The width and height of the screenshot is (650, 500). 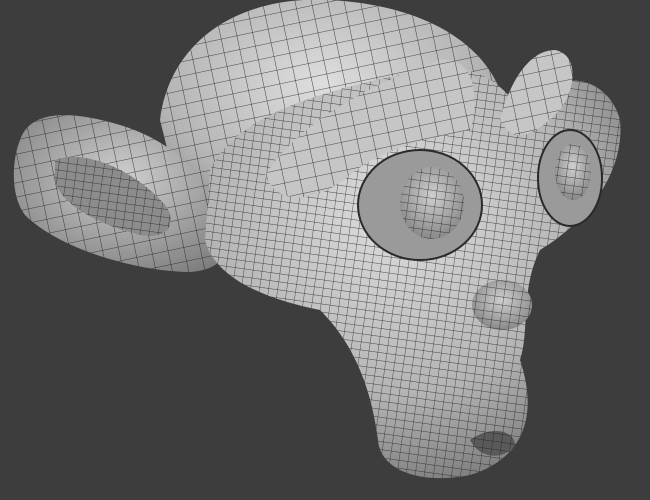 What do you see at coordinates (420, 205) in the screenshot?
I see `mesh-eye-left` at bounding box center [420, 205].